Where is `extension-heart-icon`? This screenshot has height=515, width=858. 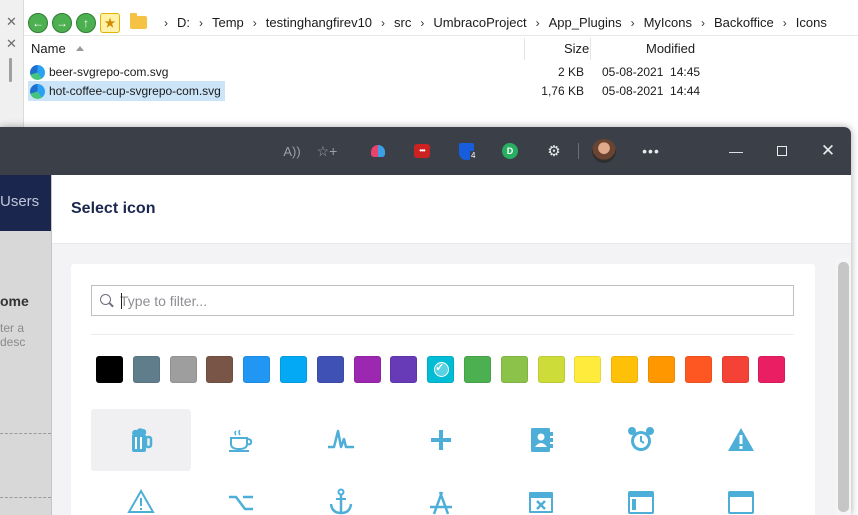 extension-heart-icon is located at coordinates (378, 151).